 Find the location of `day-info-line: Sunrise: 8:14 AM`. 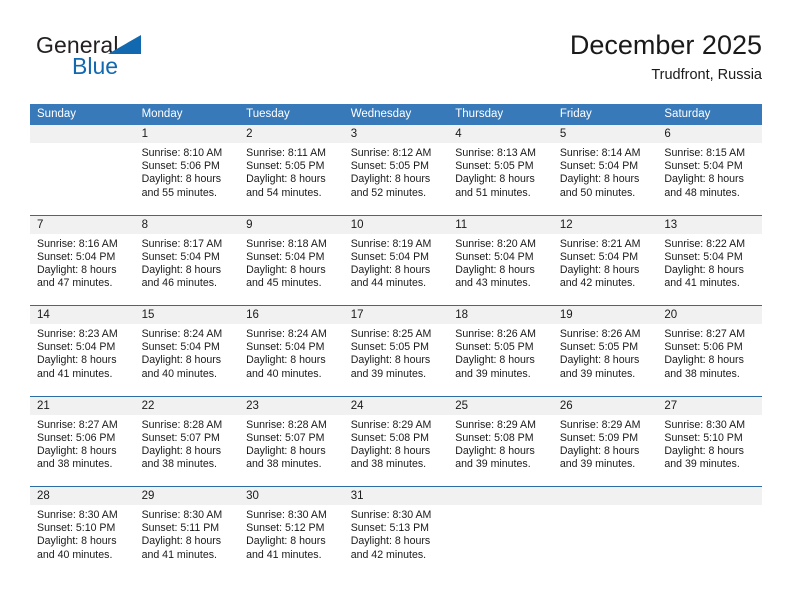

day-info-line: Sunrise: 8:14 AM is located at coordinates (600, 153).